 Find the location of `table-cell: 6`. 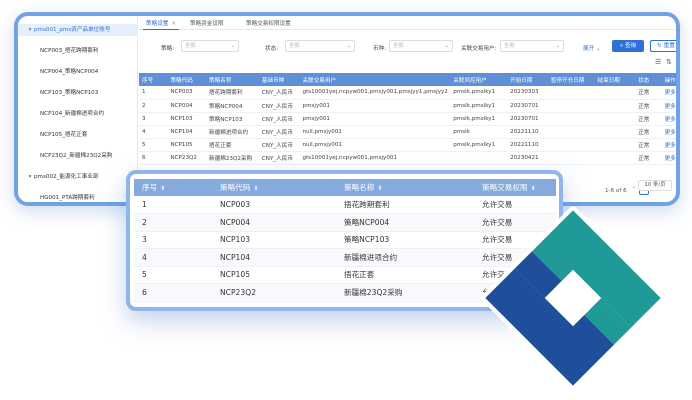

table-cell: 6 is located at coordinates (173, 292).